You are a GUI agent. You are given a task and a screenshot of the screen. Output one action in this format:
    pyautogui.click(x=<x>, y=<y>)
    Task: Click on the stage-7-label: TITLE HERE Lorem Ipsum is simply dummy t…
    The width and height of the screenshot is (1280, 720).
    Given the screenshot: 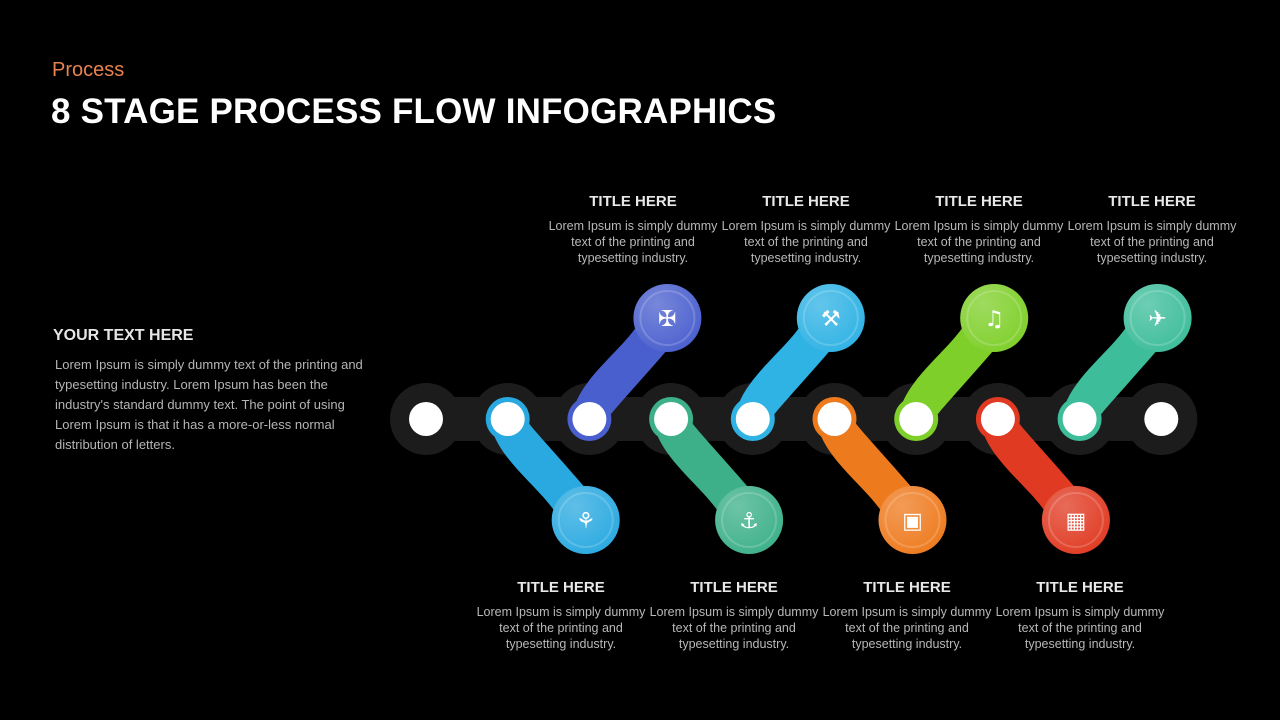 What is the action you would take?
    pyautogui.click(x=1080, y=615)
    